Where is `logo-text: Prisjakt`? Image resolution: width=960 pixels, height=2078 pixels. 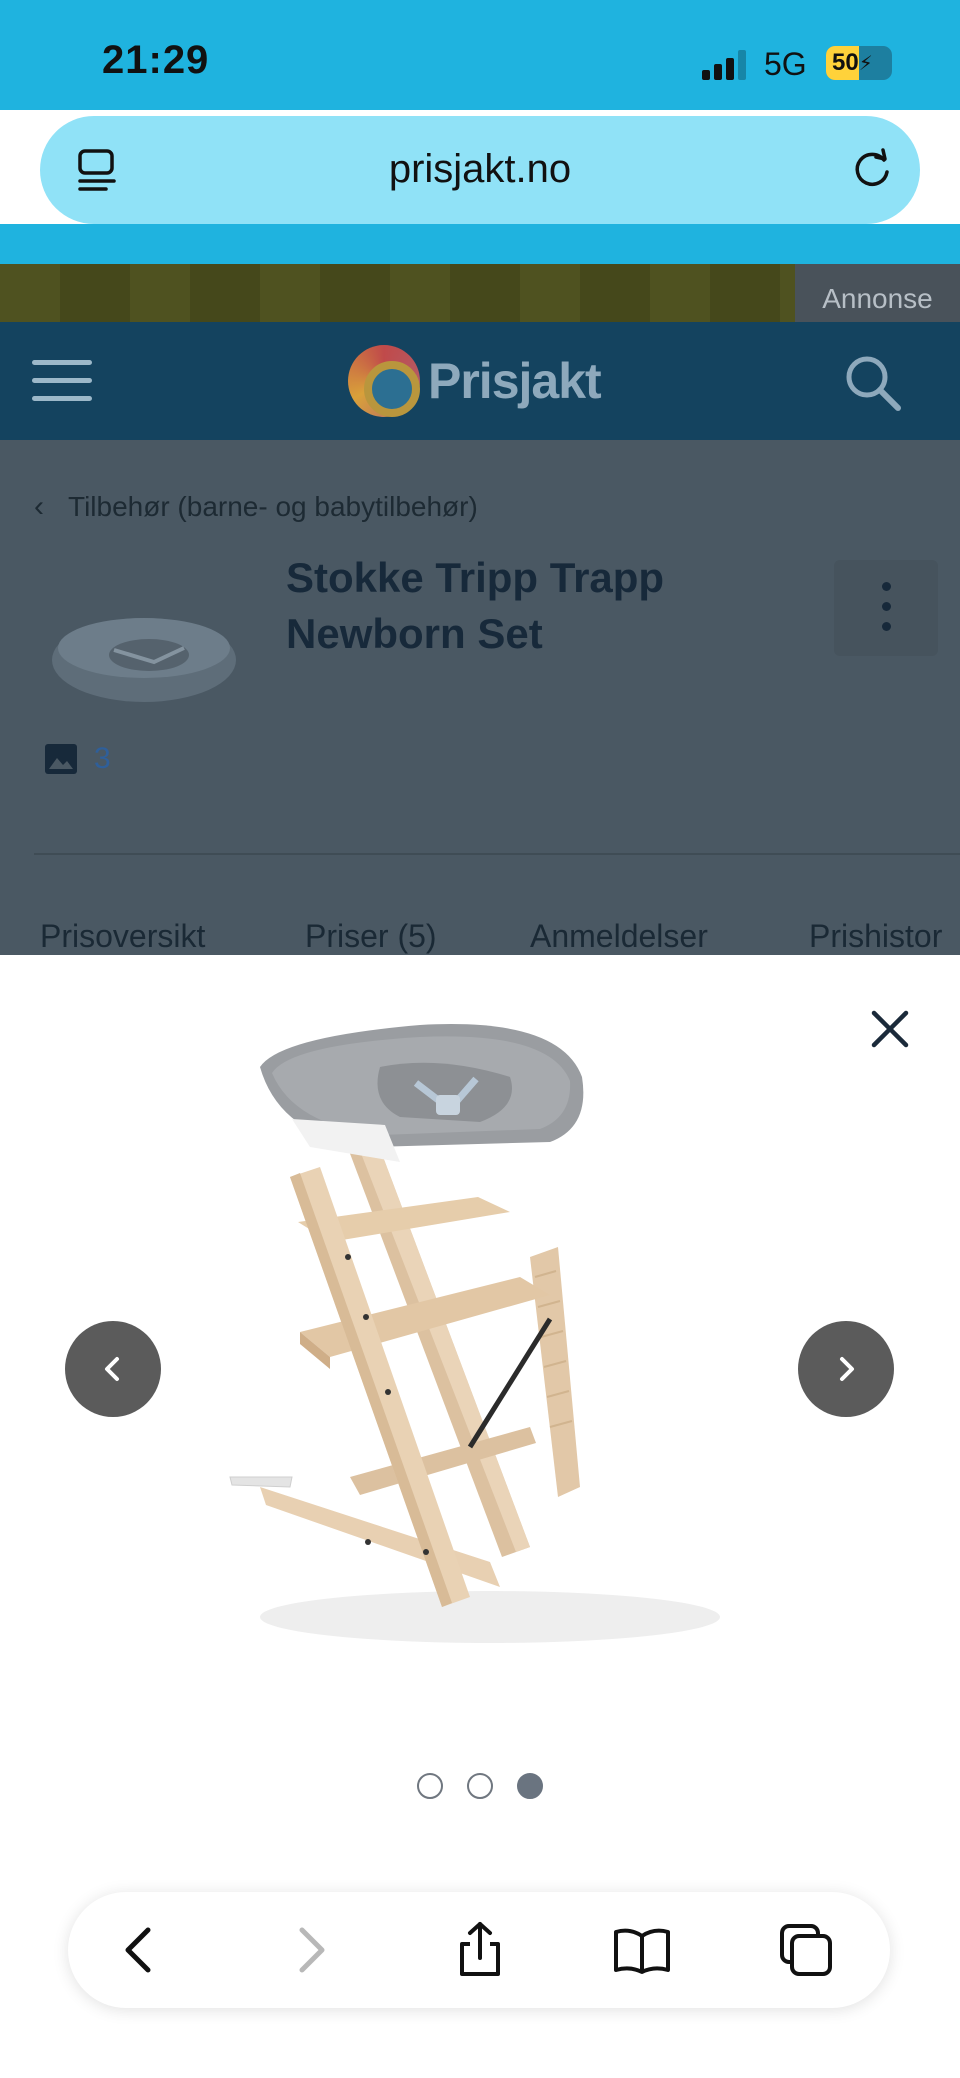
logo-text: Prisjakt is located at coordinates (515, 381).